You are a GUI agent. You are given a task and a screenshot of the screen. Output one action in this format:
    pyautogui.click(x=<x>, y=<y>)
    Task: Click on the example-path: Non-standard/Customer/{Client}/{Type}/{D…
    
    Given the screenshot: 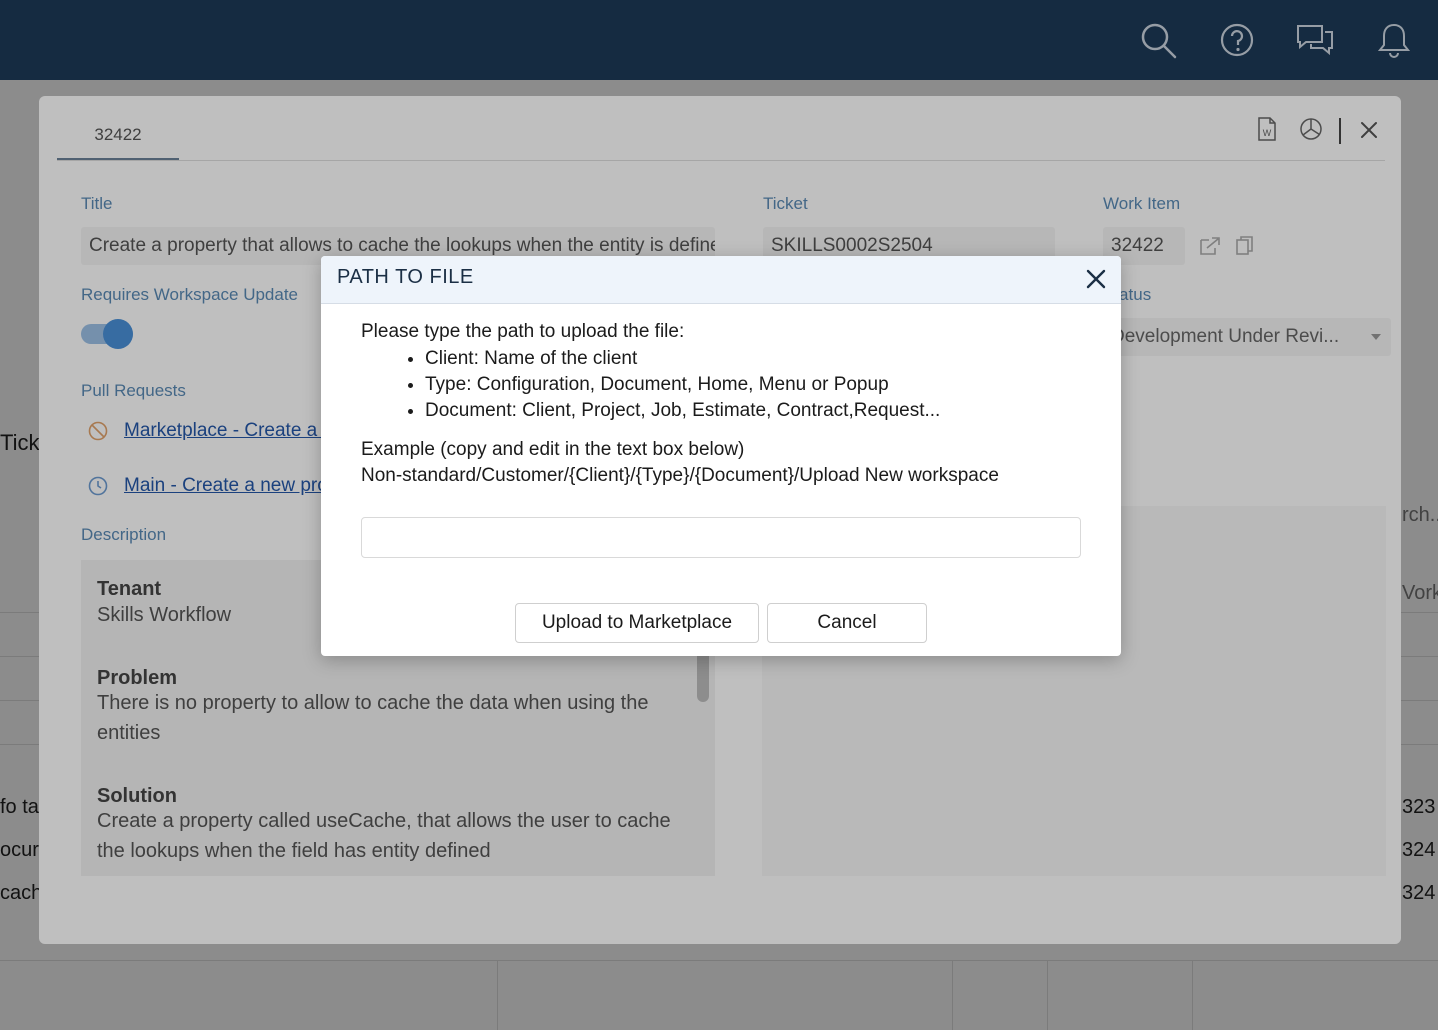 What is the action you would take?
    pyautogui.click(x=680, y=475)
    